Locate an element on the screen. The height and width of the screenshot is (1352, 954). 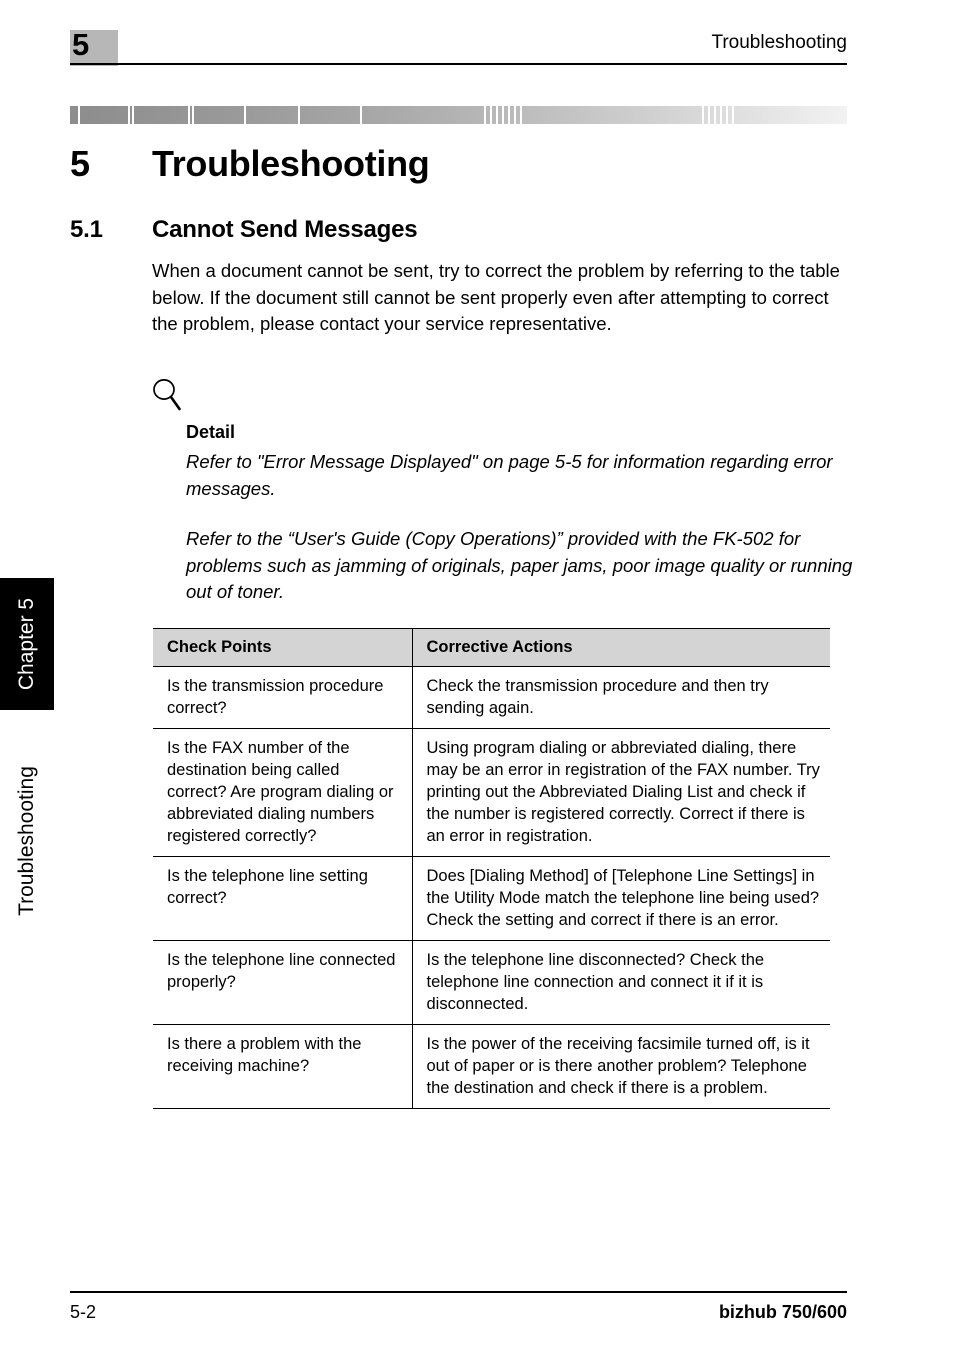
section-heading: 5.1 Cannot Send Messages is located at coordinates (465, 230).